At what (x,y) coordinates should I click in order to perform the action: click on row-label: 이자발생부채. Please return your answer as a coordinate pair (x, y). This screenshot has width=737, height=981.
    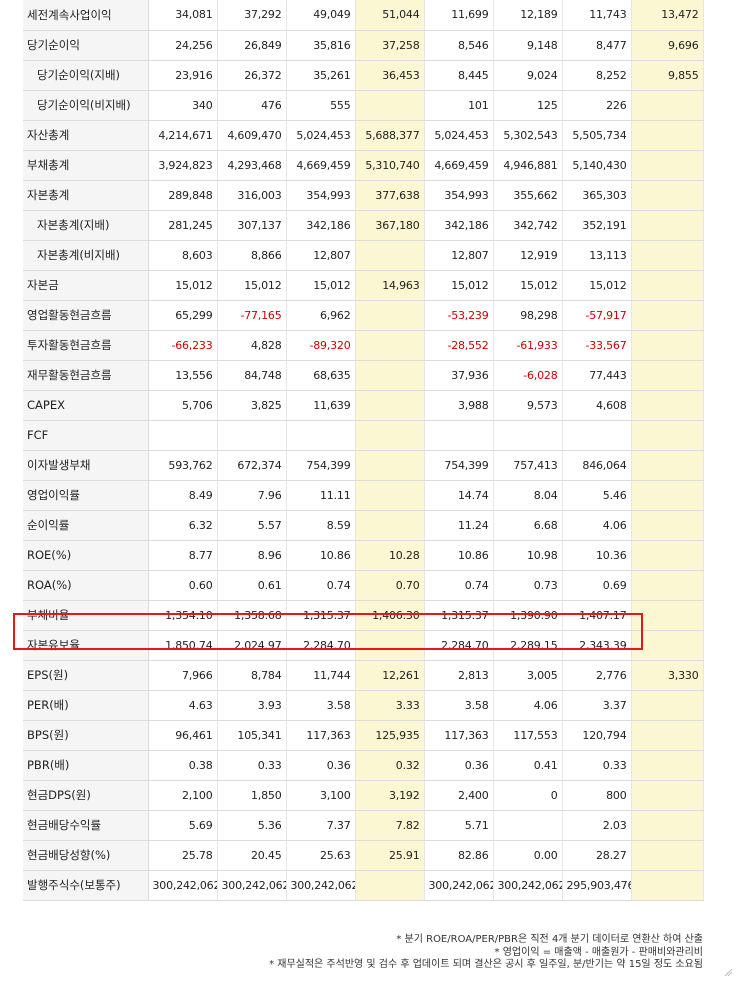
    Looking at the image, I should click on (86, 465).